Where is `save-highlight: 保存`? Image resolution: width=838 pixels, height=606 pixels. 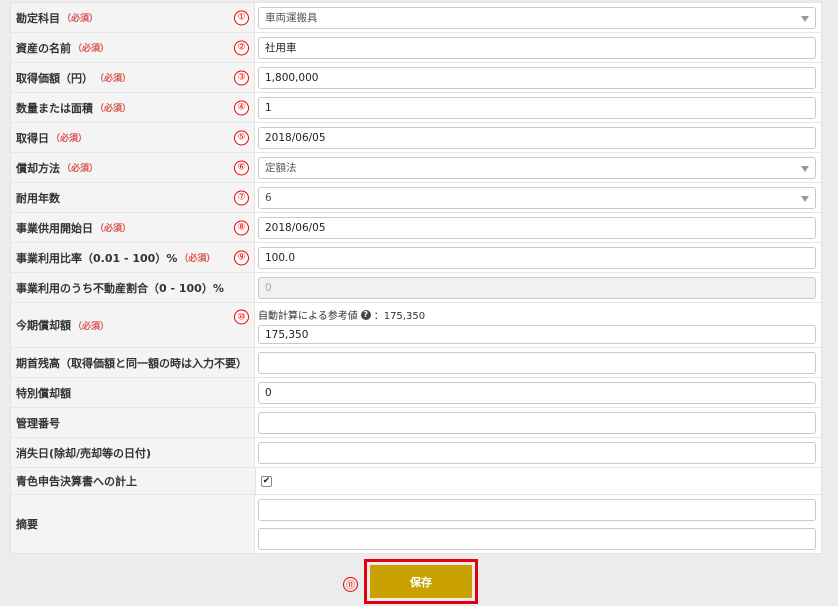
save-highlight: 保存 is located at coordinates (421, 581).